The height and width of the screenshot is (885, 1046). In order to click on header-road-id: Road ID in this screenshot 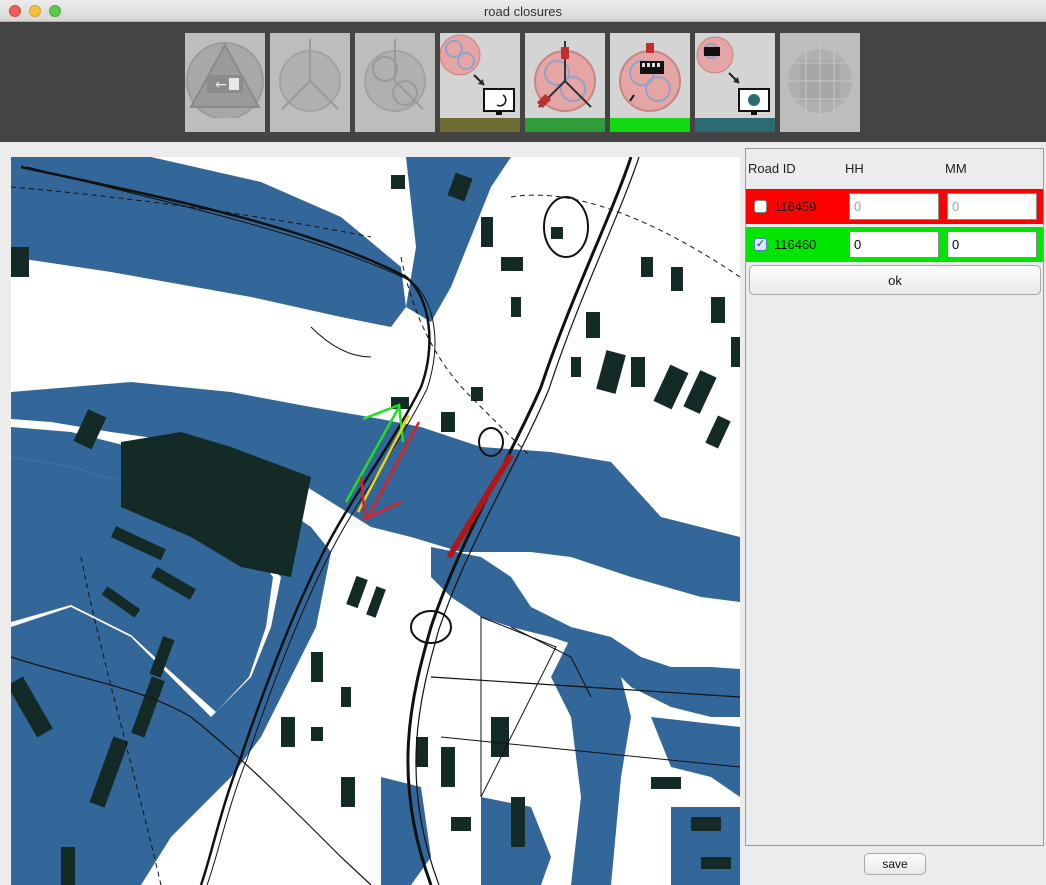, I will do `click(772, 168)`.